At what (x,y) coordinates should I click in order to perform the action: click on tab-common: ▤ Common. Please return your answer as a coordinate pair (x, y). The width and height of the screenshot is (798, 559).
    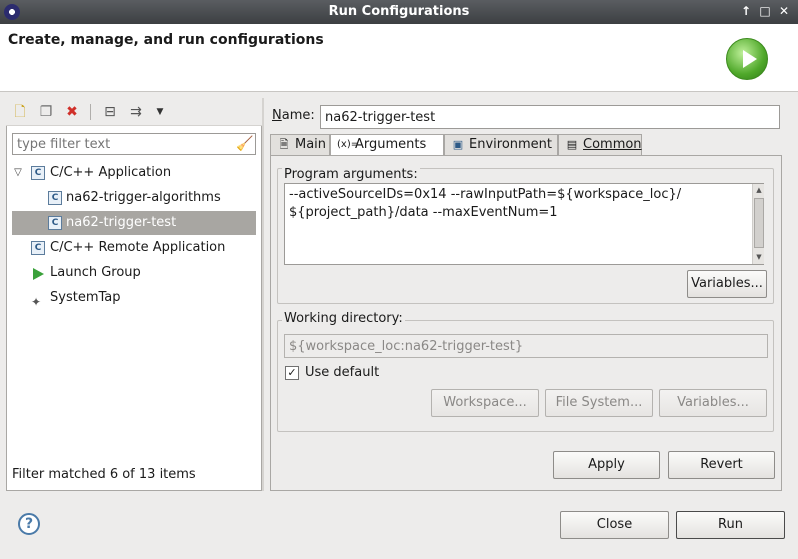
    Looking at the image, I should click on (600, 145).